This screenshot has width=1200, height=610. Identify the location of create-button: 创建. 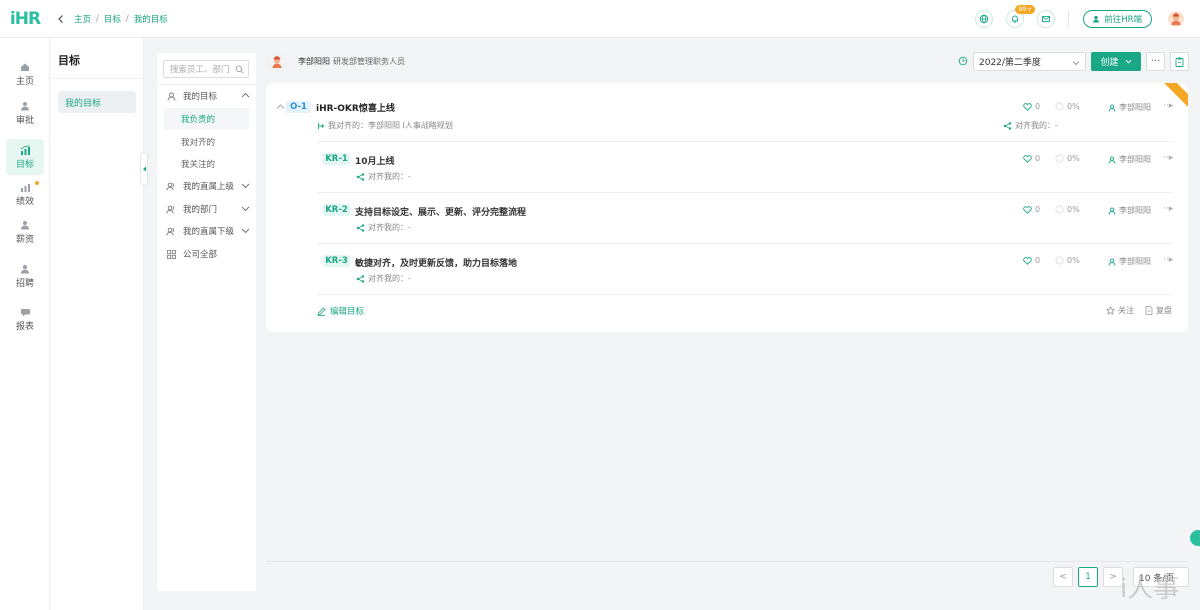
(1116, 61).